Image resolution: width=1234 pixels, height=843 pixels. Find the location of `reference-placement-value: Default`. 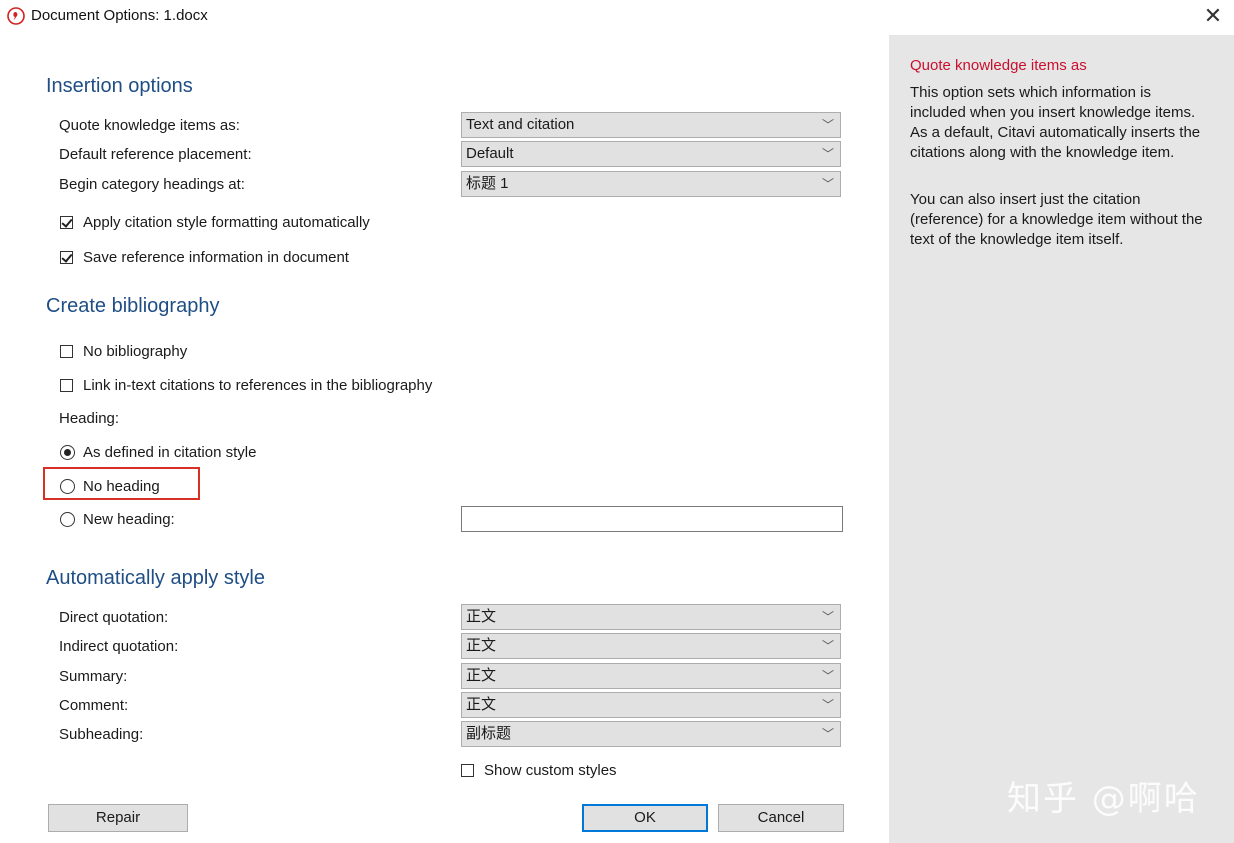

reference-placement-value: Default is located at coordinates (490, 153).